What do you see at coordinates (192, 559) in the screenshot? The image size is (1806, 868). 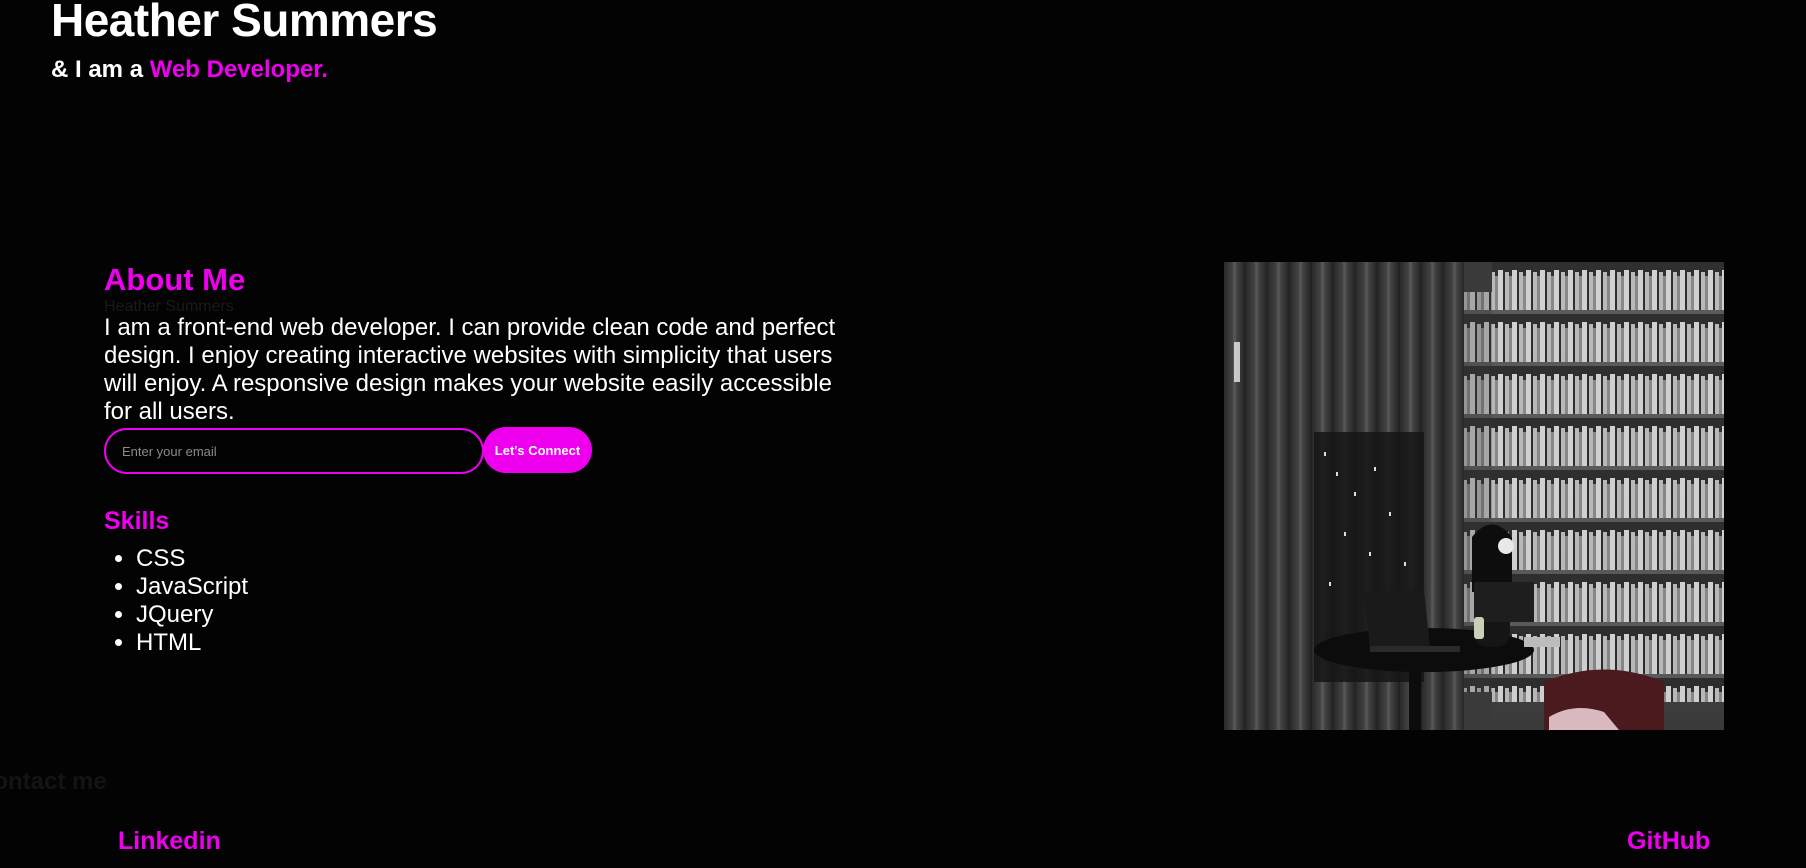 I see `skill-item: CSS` at bounding box center [192, 559].